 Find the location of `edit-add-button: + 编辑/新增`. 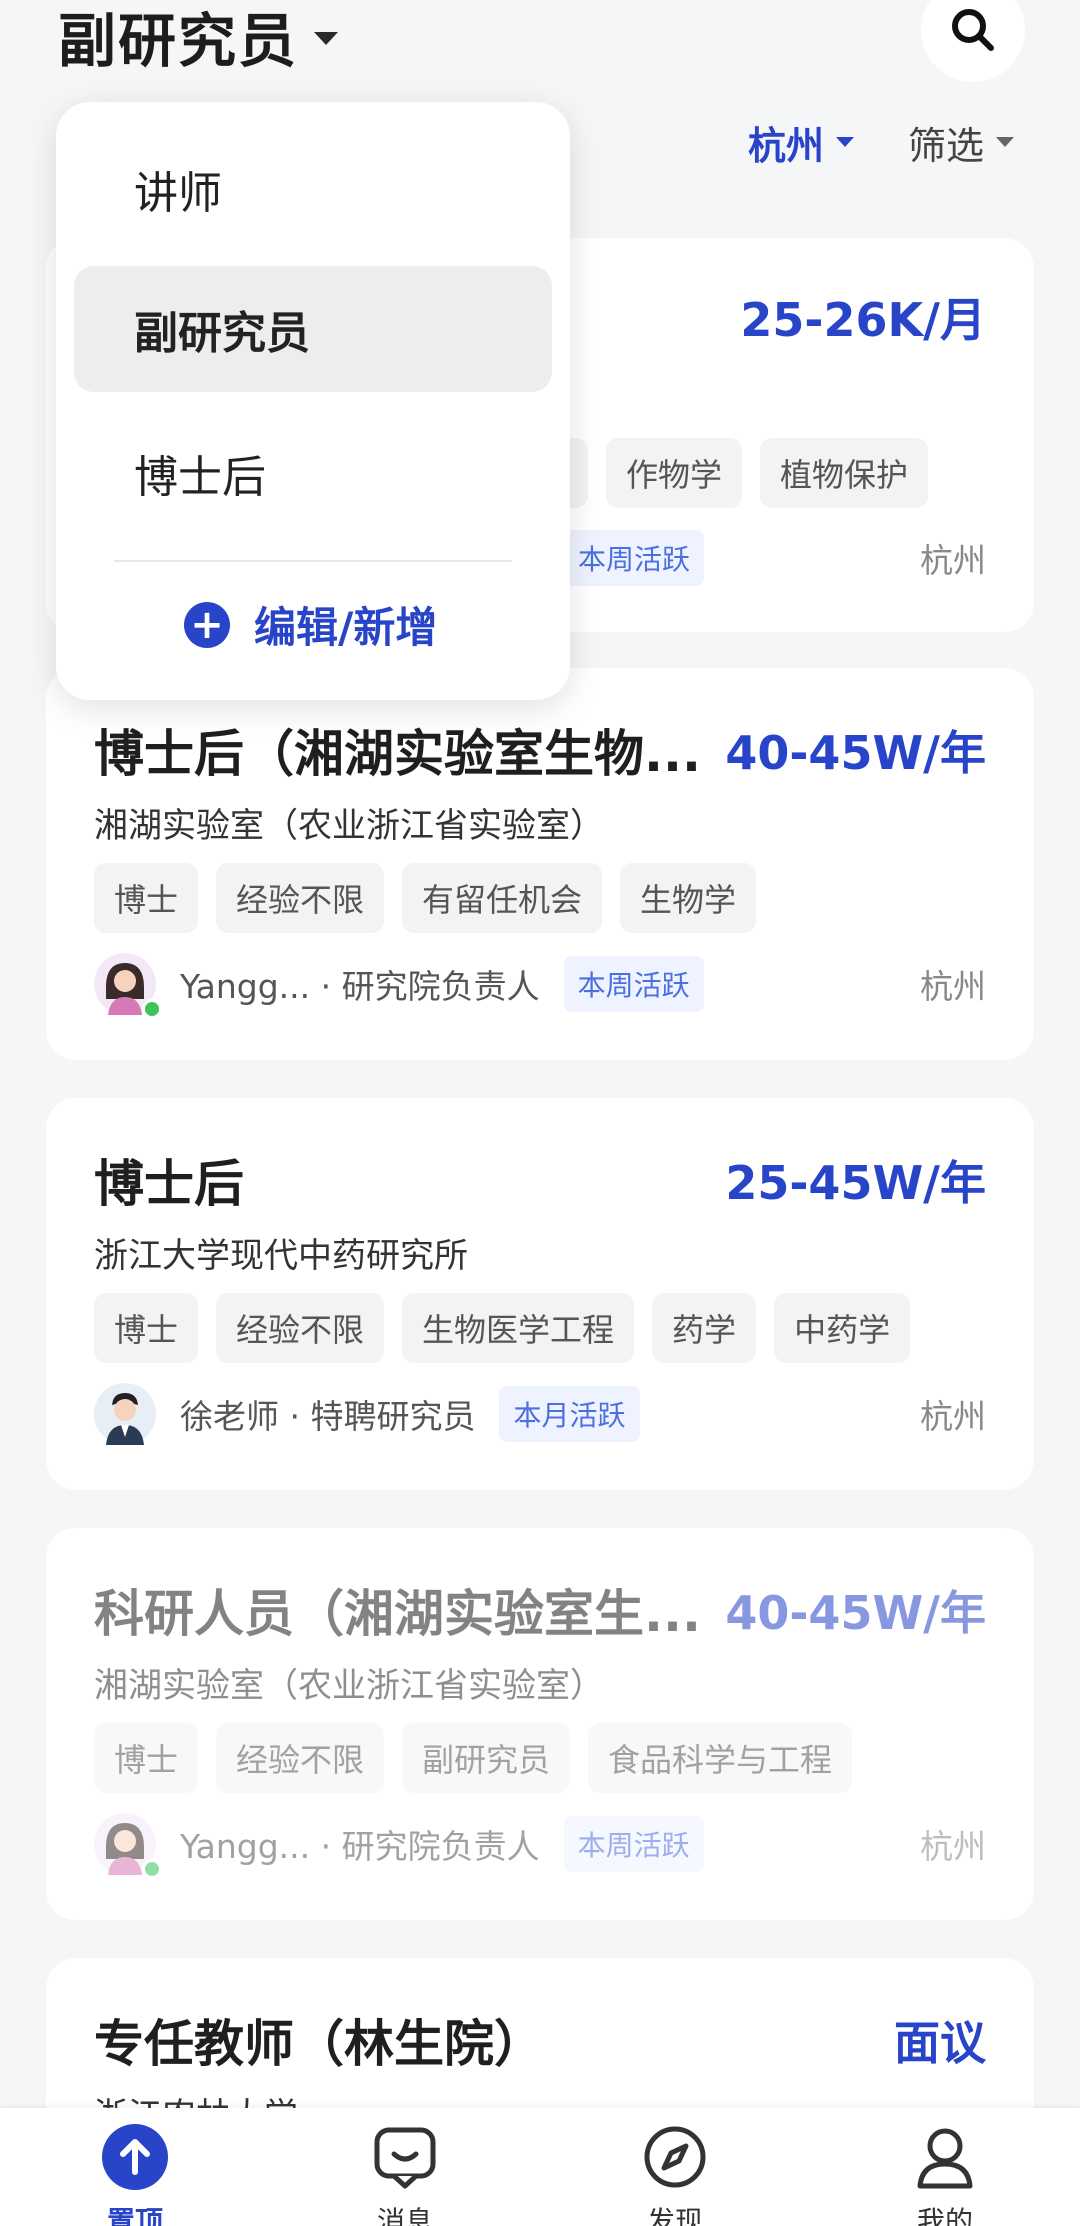

edit-add-button: + 编辑/新增 is located at coordinates (310, 624).